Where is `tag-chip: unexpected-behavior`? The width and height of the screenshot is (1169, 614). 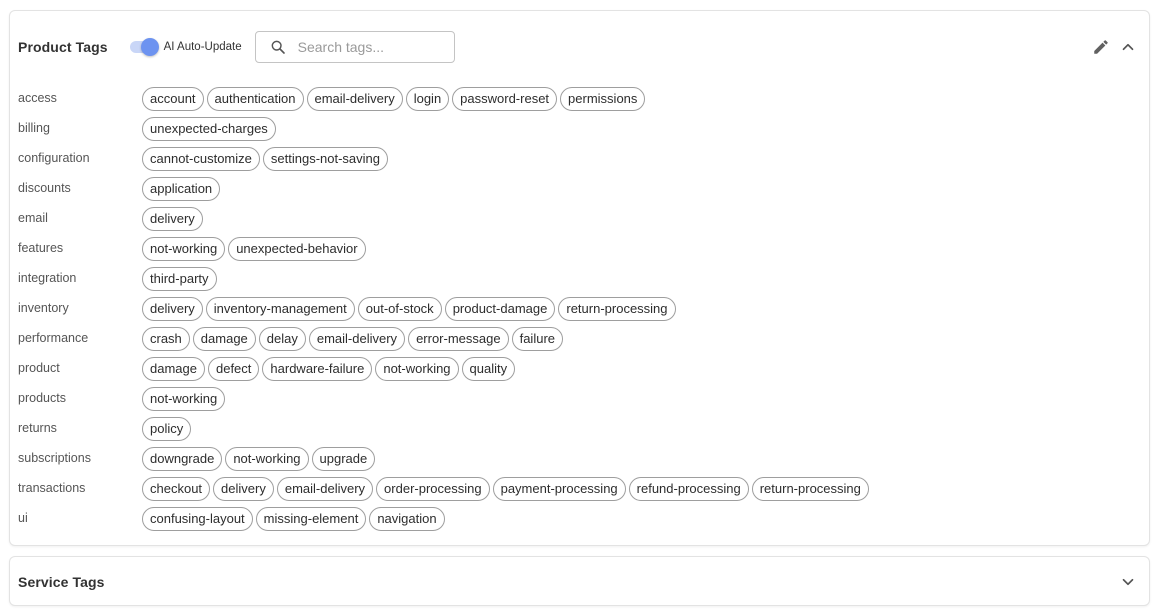 tag-chip: unexpected-behavior is located at coordinates (297, 249).